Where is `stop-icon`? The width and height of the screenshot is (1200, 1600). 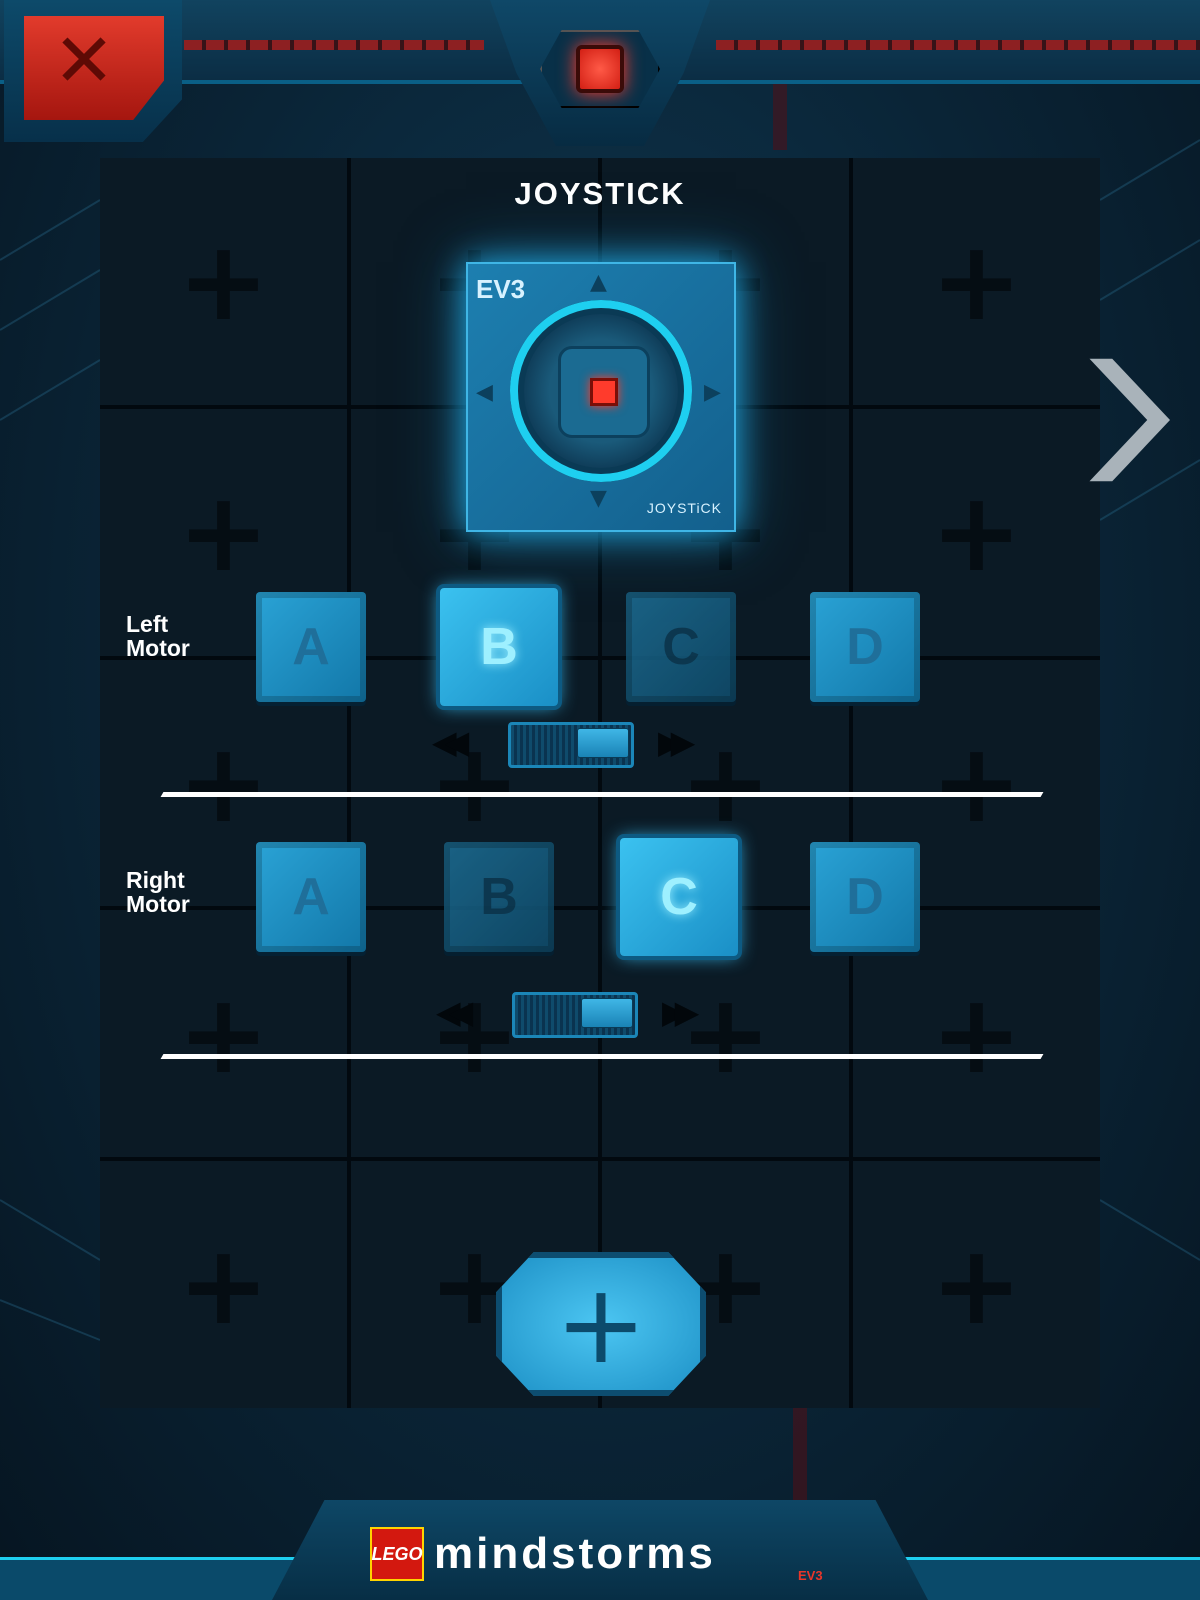 stop-icon is located at coordinates (600, 69).